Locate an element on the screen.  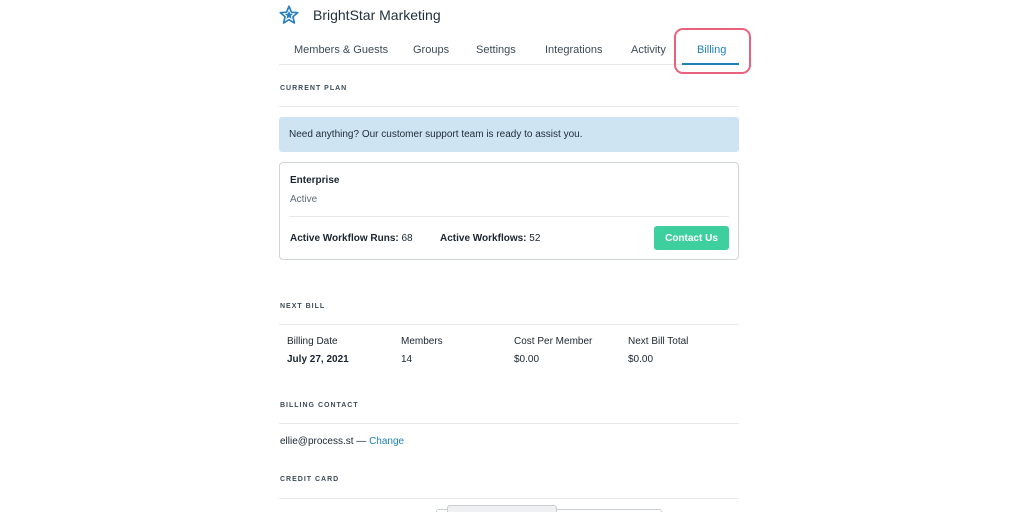
tab-integrations: Integrations is located at coordinates (573, 50).